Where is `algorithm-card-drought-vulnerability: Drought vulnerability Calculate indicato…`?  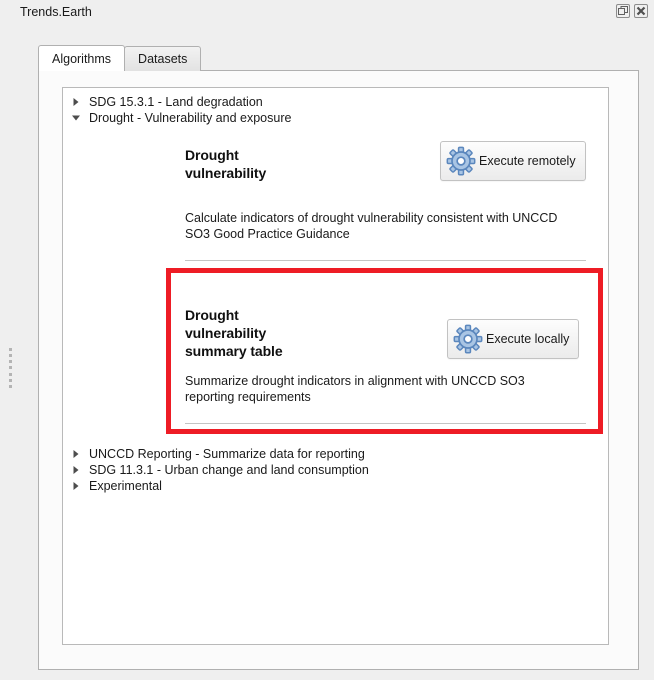 algorithm-card-drought-vulnerability: Drought vulnerability Calculate indicato… is located at coordinates (335, 201).